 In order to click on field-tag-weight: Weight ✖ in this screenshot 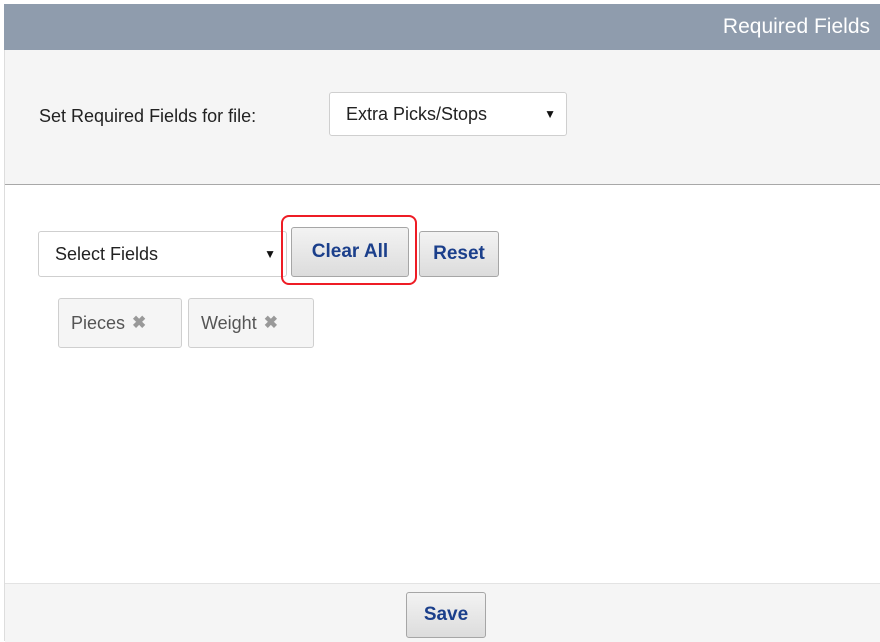, I will do `click(251, 323)`.